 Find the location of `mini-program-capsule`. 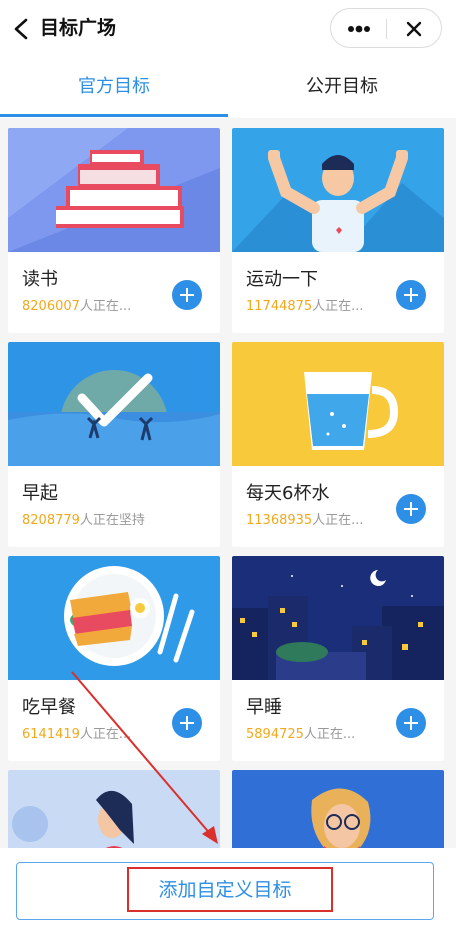

mini-program-capsule is located at coordinates (386, 28).